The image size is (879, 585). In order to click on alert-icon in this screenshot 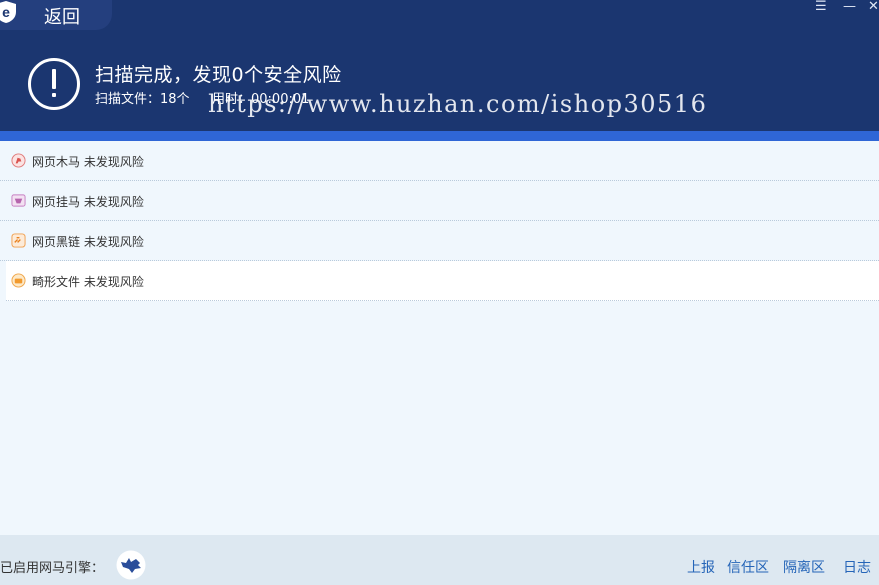, I will do `click(54, 84)`.